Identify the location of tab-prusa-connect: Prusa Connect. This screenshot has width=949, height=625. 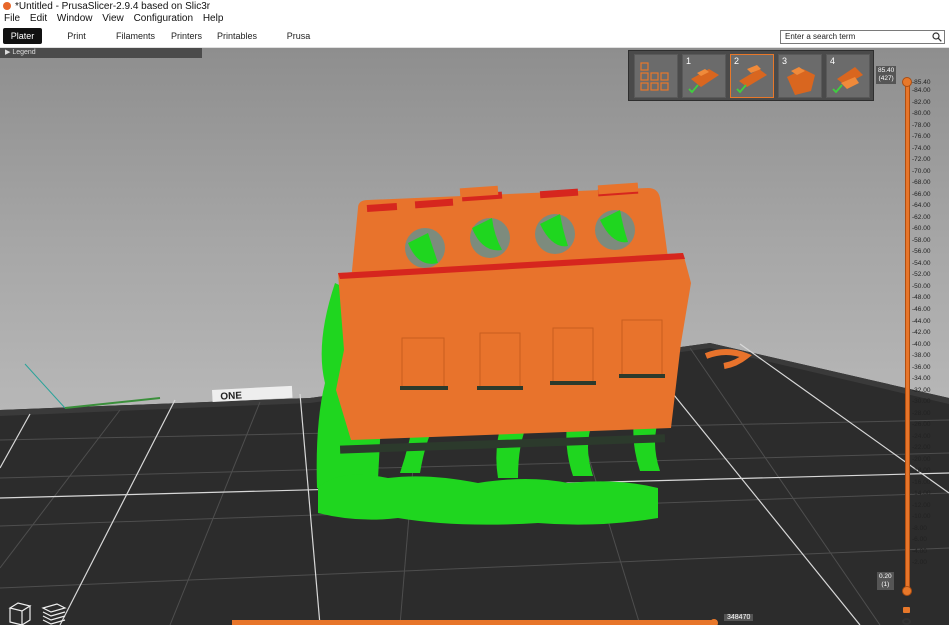
(298, 42).